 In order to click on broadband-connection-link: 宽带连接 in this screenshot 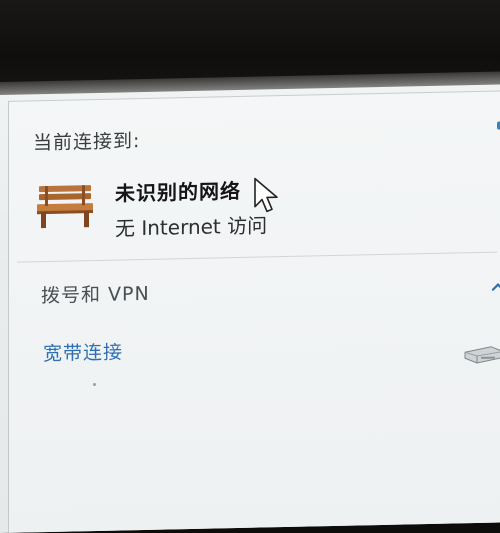, I will do `click(83, 351)`.